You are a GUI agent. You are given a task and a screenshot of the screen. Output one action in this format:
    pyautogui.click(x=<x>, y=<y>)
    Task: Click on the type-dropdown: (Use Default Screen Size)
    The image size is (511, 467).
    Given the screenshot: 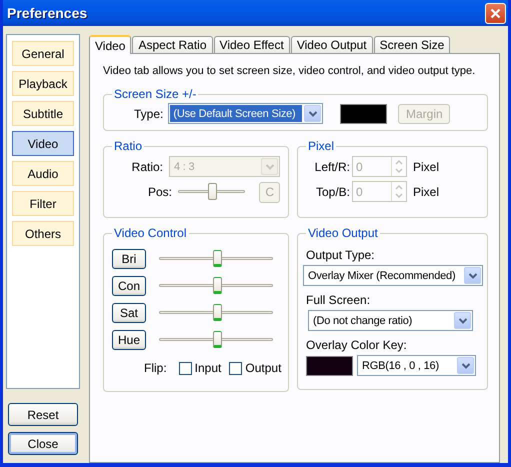 What is the action you would take?
    pyautogui.click(x=246, y=113)
    